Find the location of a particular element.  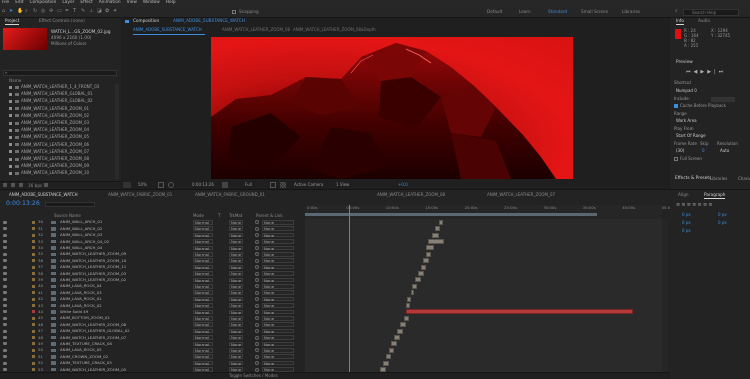

skip-value: 0 is located at coordinates (703, 151).